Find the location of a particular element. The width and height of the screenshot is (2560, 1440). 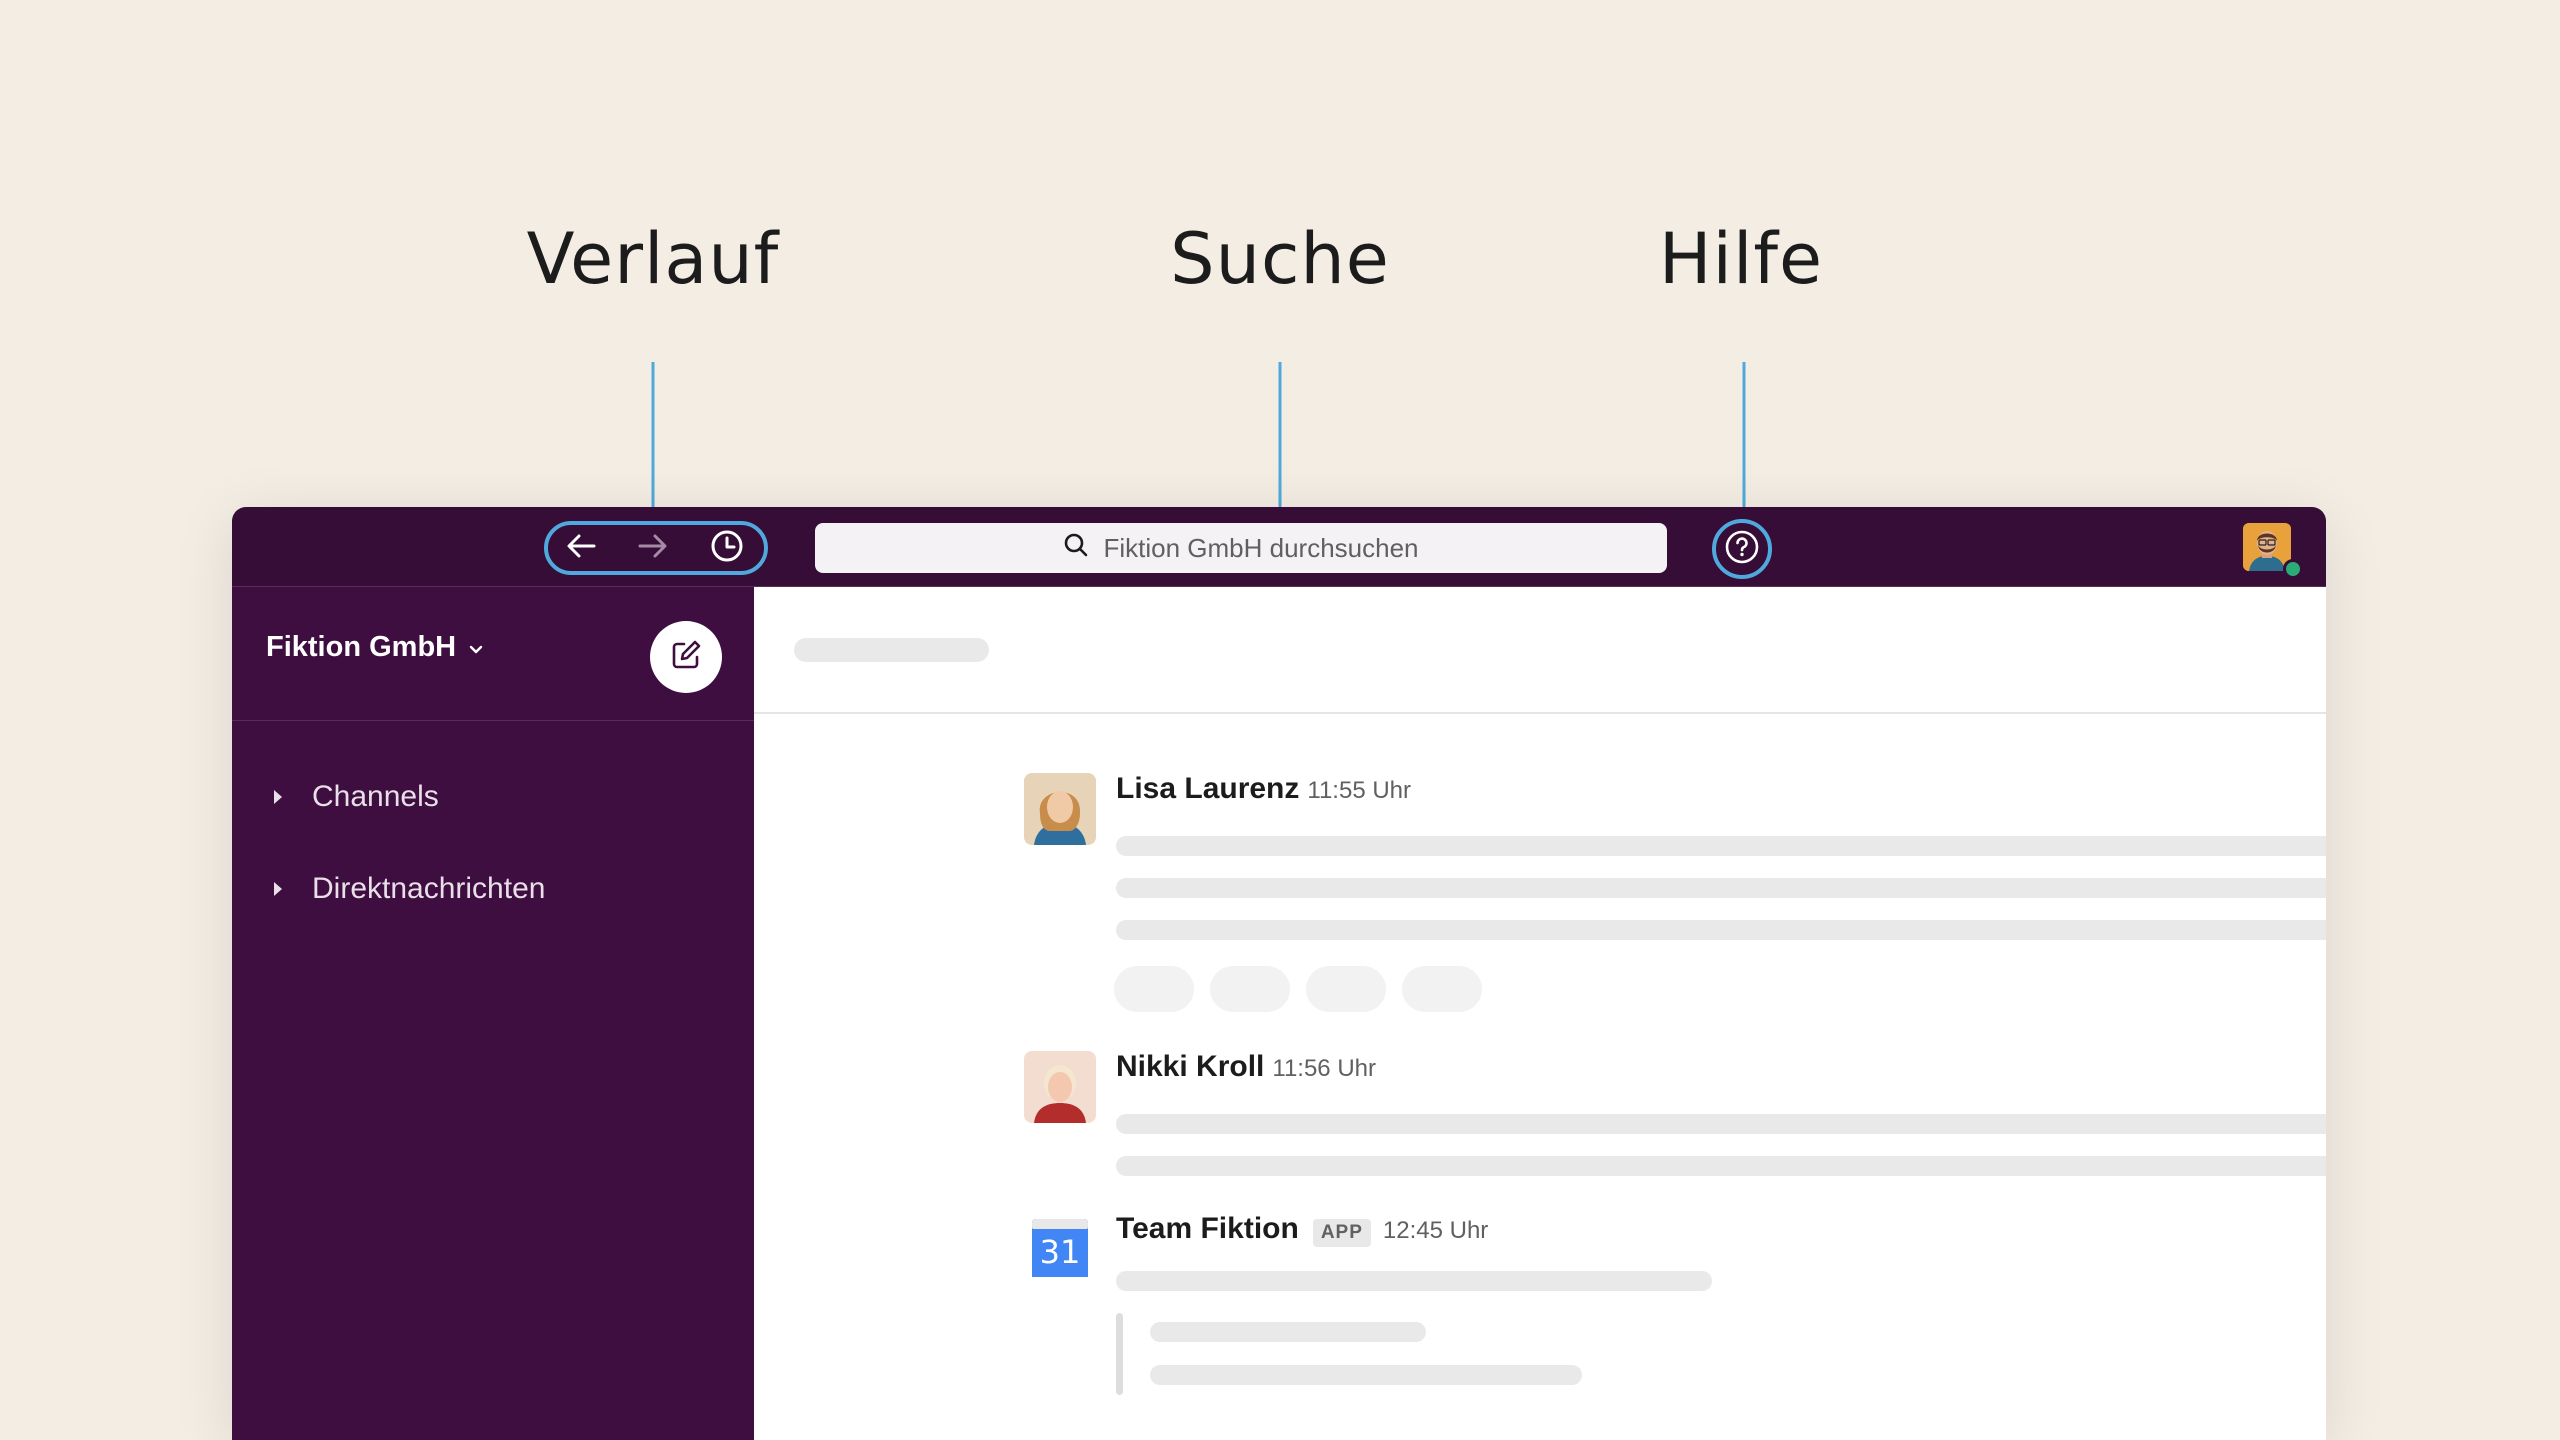

sidebar-header: Fiktion GmbH is located at coordinates (493, 654).